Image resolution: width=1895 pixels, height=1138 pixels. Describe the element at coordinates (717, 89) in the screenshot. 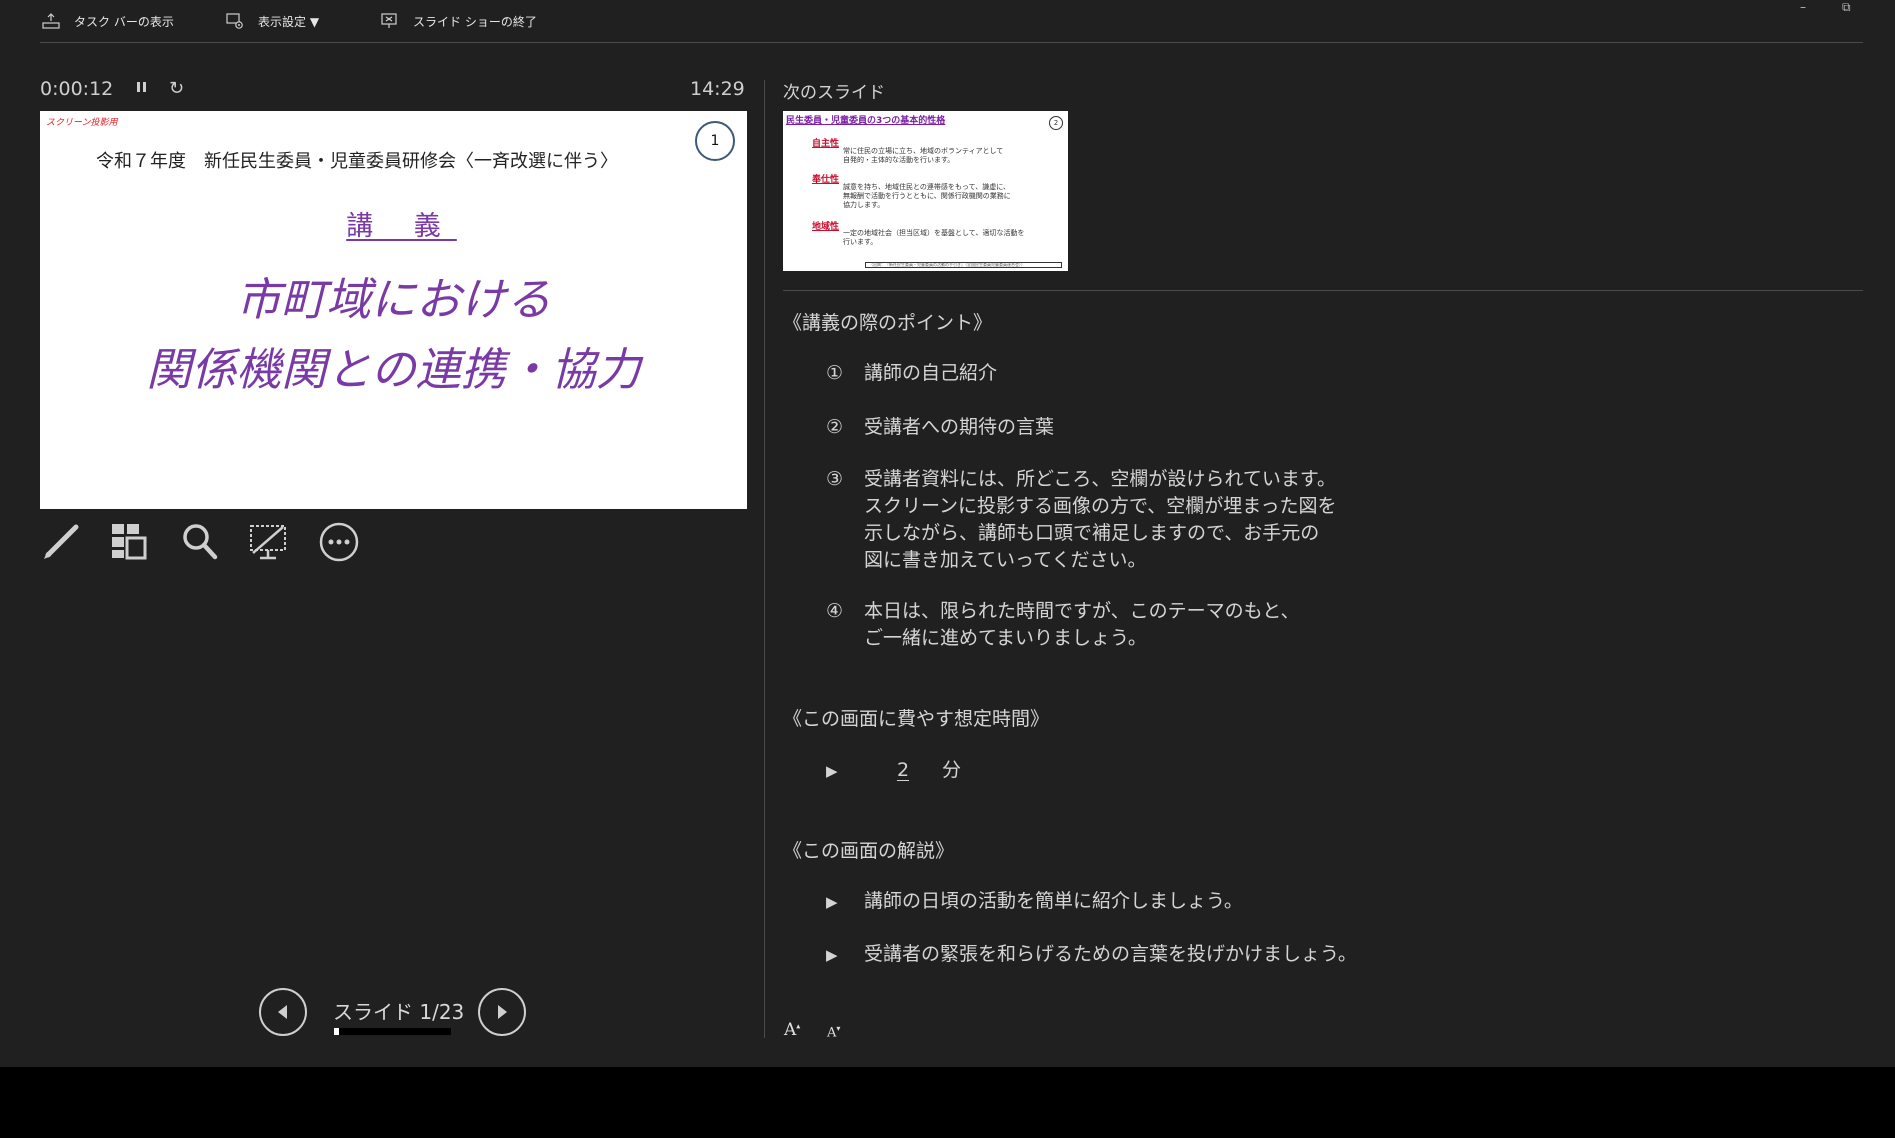

I see `current-time: 14:29` at that location.